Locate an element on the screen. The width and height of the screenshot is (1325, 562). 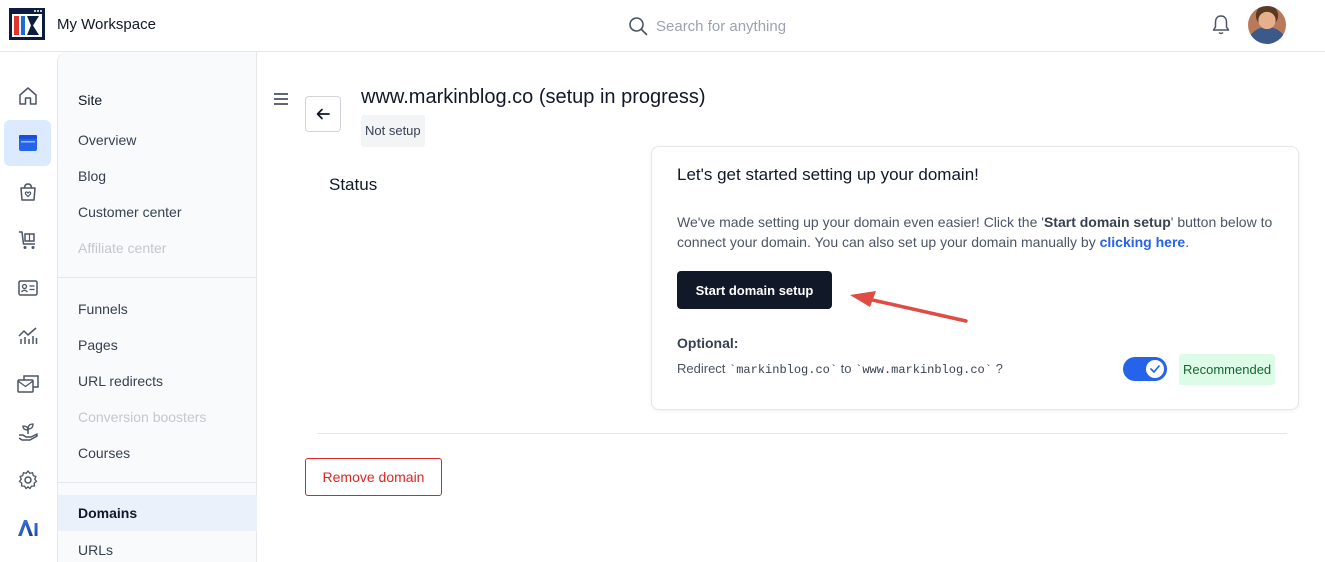
section-divider is located at coordinates (802, 433).